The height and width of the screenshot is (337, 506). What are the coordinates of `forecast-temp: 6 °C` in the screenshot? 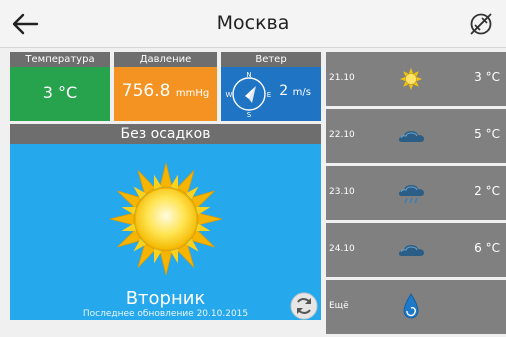 It's located at (487, 248).